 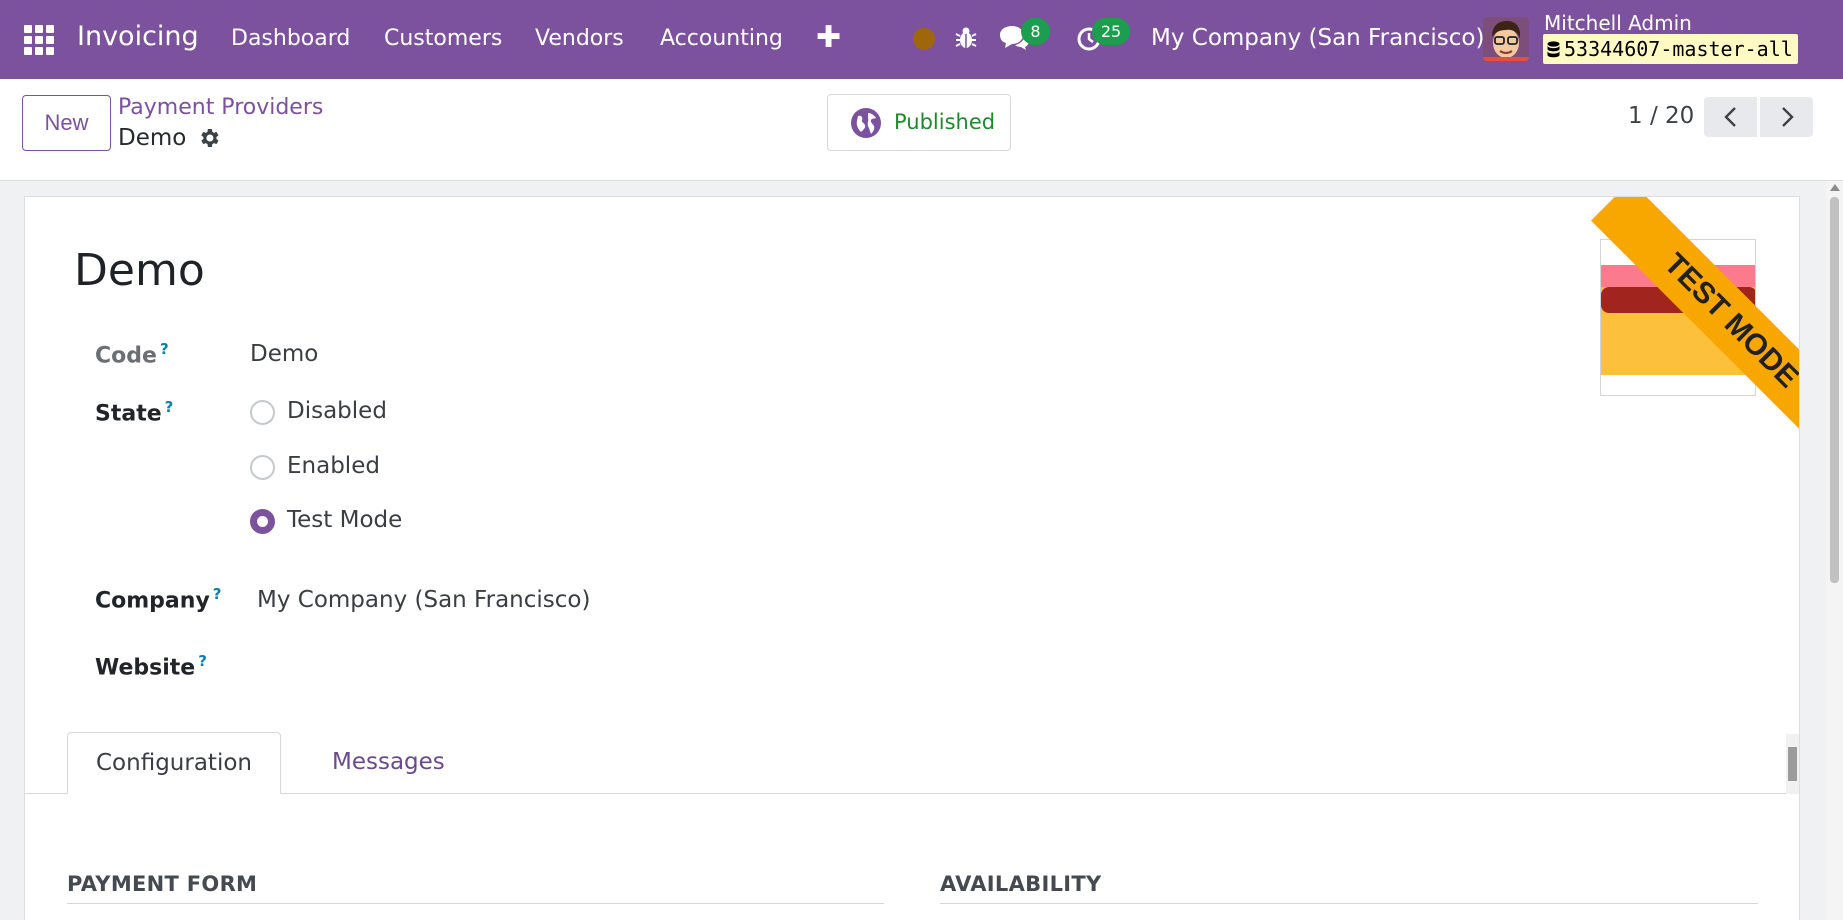 I want to click on database-badge: 53344607-master-all, so click(x=1670, y=49).